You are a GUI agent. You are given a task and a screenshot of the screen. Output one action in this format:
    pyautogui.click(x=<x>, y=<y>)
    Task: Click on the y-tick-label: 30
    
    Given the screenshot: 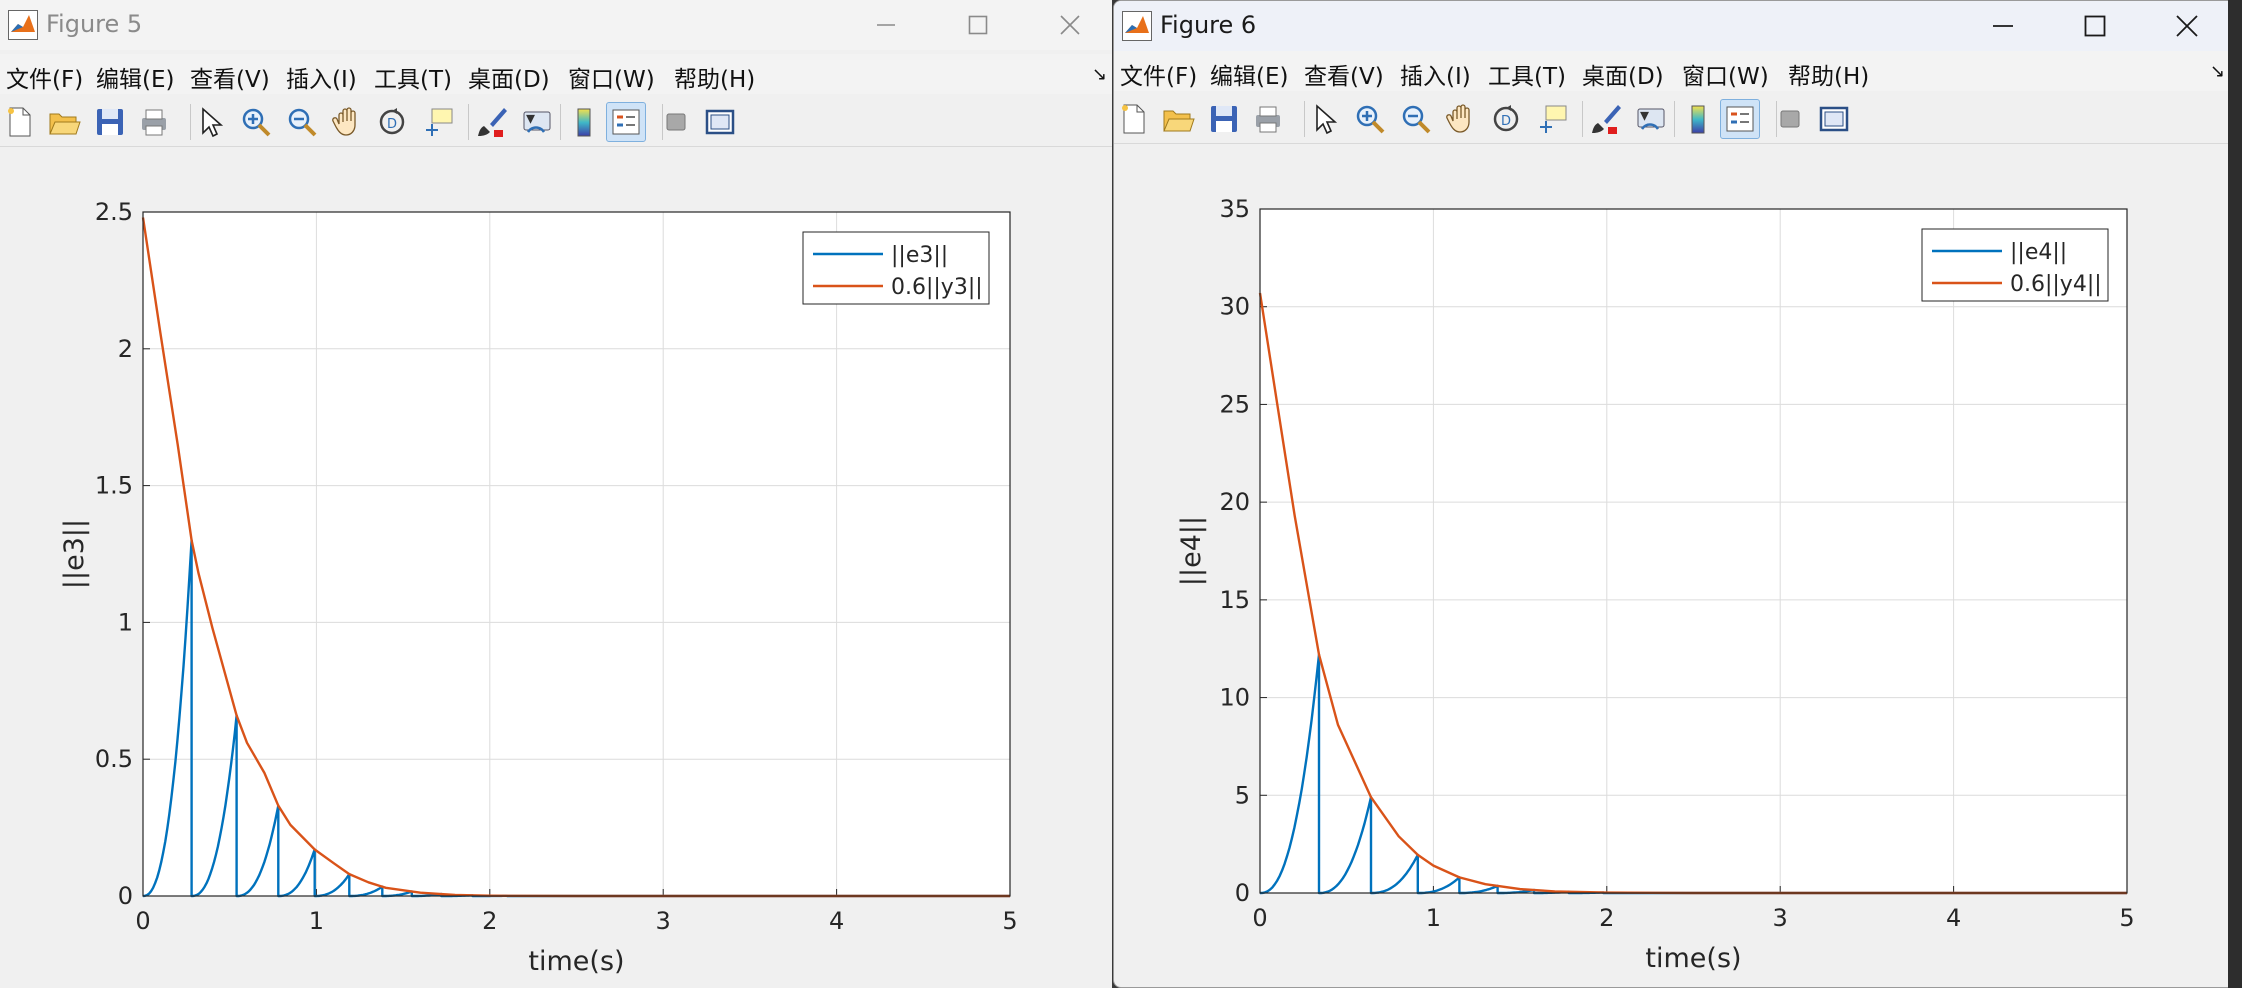 What is the action you would take?
    pyautogui.click(x=1234, y=307)
    